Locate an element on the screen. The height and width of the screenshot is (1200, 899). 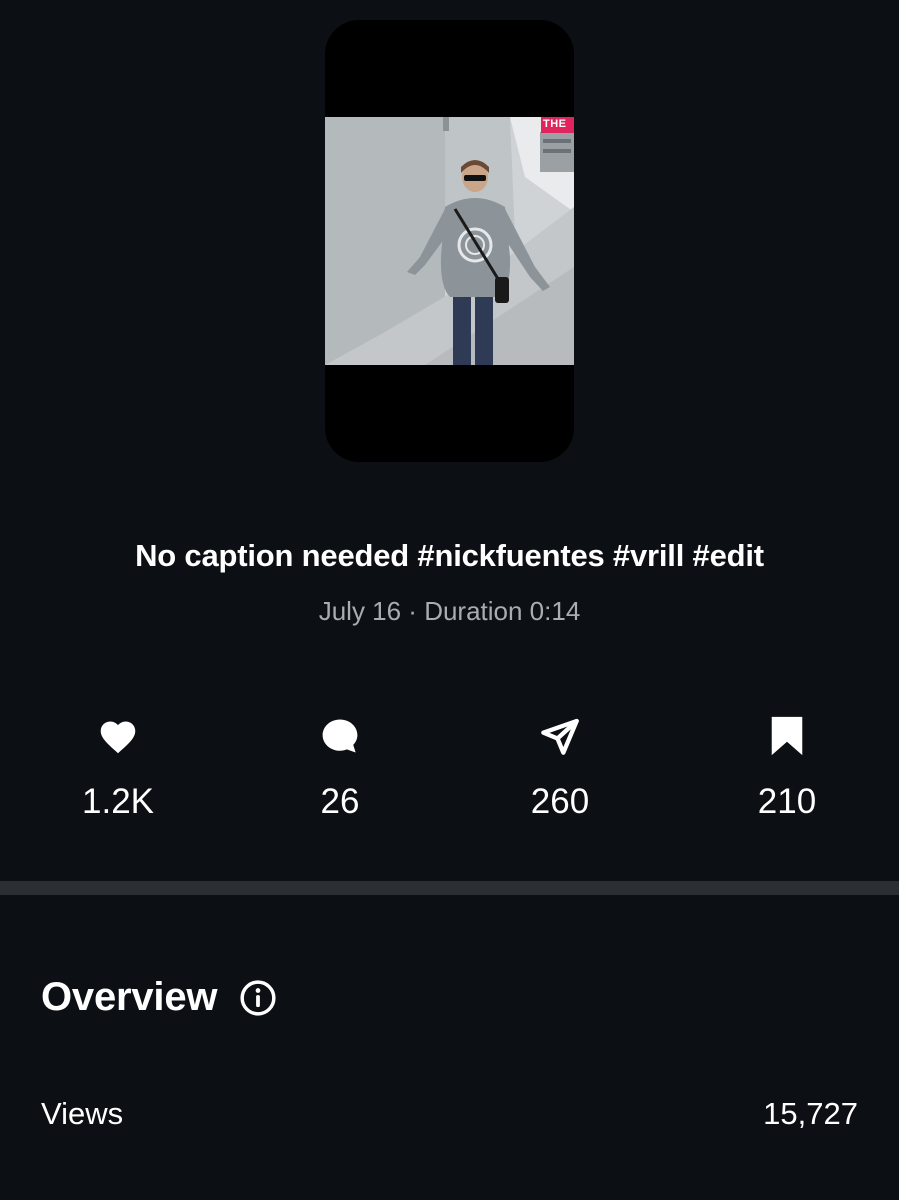
saves-count: 210 is located at coordinates (787, 801).